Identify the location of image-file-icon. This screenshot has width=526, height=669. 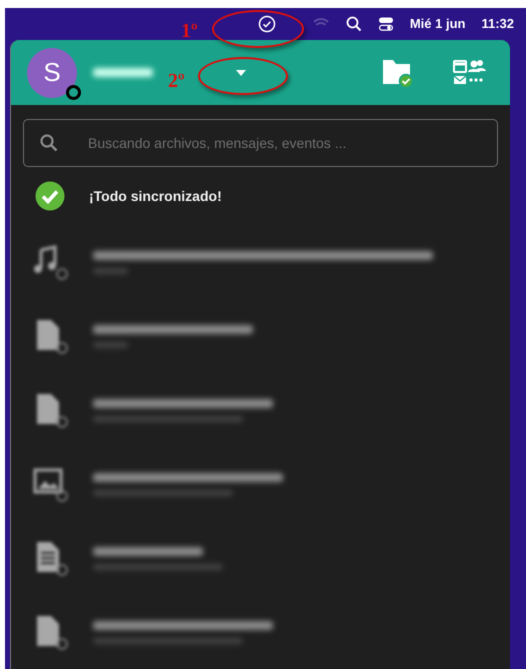
(51, 484).